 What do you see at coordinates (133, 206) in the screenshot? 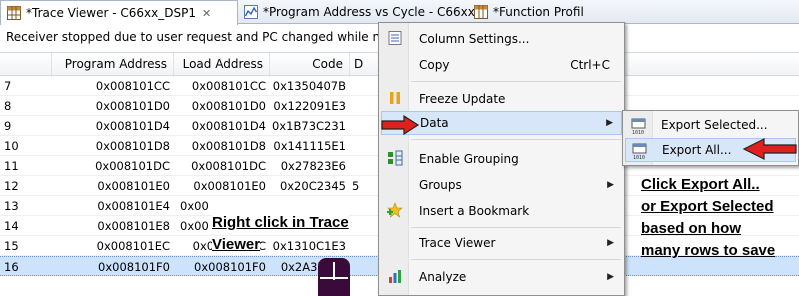
I see `program-address-cell: 0x008101E4` at bounding box center [133, 206].